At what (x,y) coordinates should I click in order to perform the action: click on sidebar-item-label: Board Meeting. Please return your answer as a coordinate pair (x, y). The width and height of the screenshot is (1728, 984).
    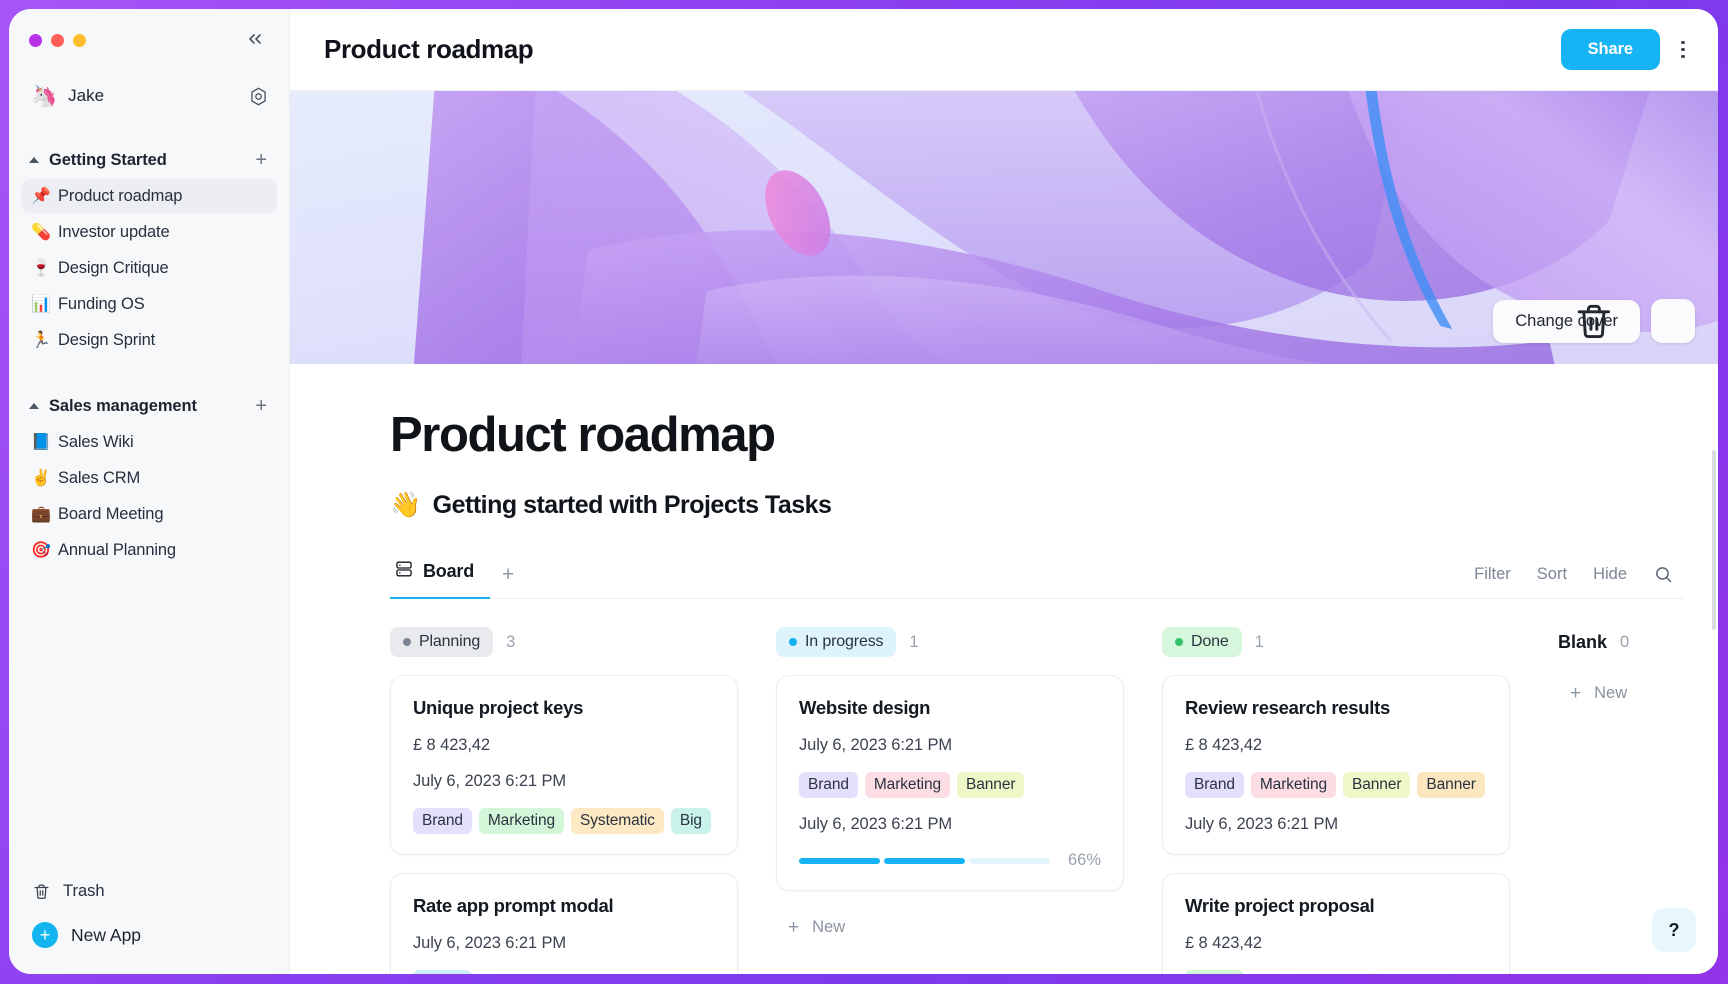
    Looking at the image, I should click on (111, 513).